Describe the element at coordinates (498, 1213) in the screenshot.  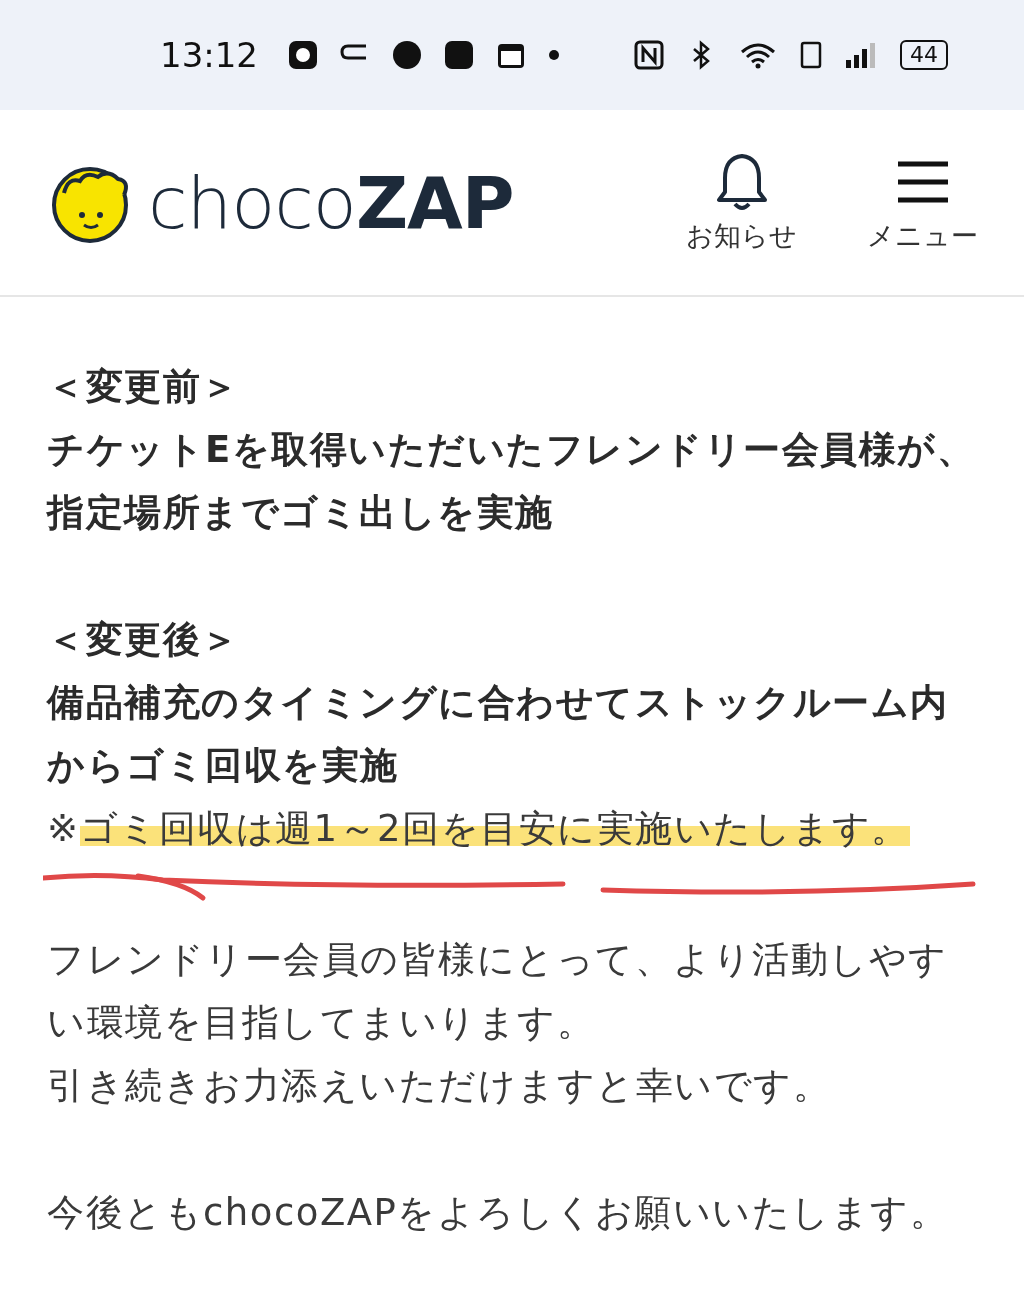
I see `paragraph: 今後ともchocoZAPをよろしくお願いいたします。` at that location.